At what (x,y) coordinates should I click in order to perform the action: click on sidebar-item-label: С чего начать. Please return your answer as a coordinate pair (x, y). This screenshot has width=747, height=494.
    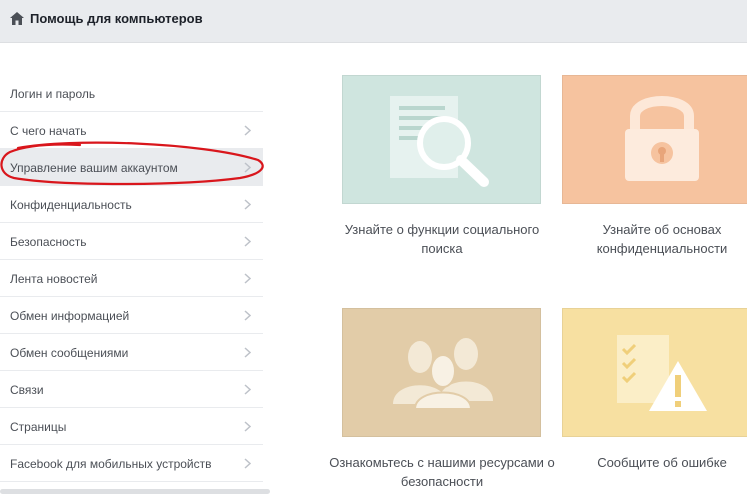
    Looking at the image, I should click on (48, 131).